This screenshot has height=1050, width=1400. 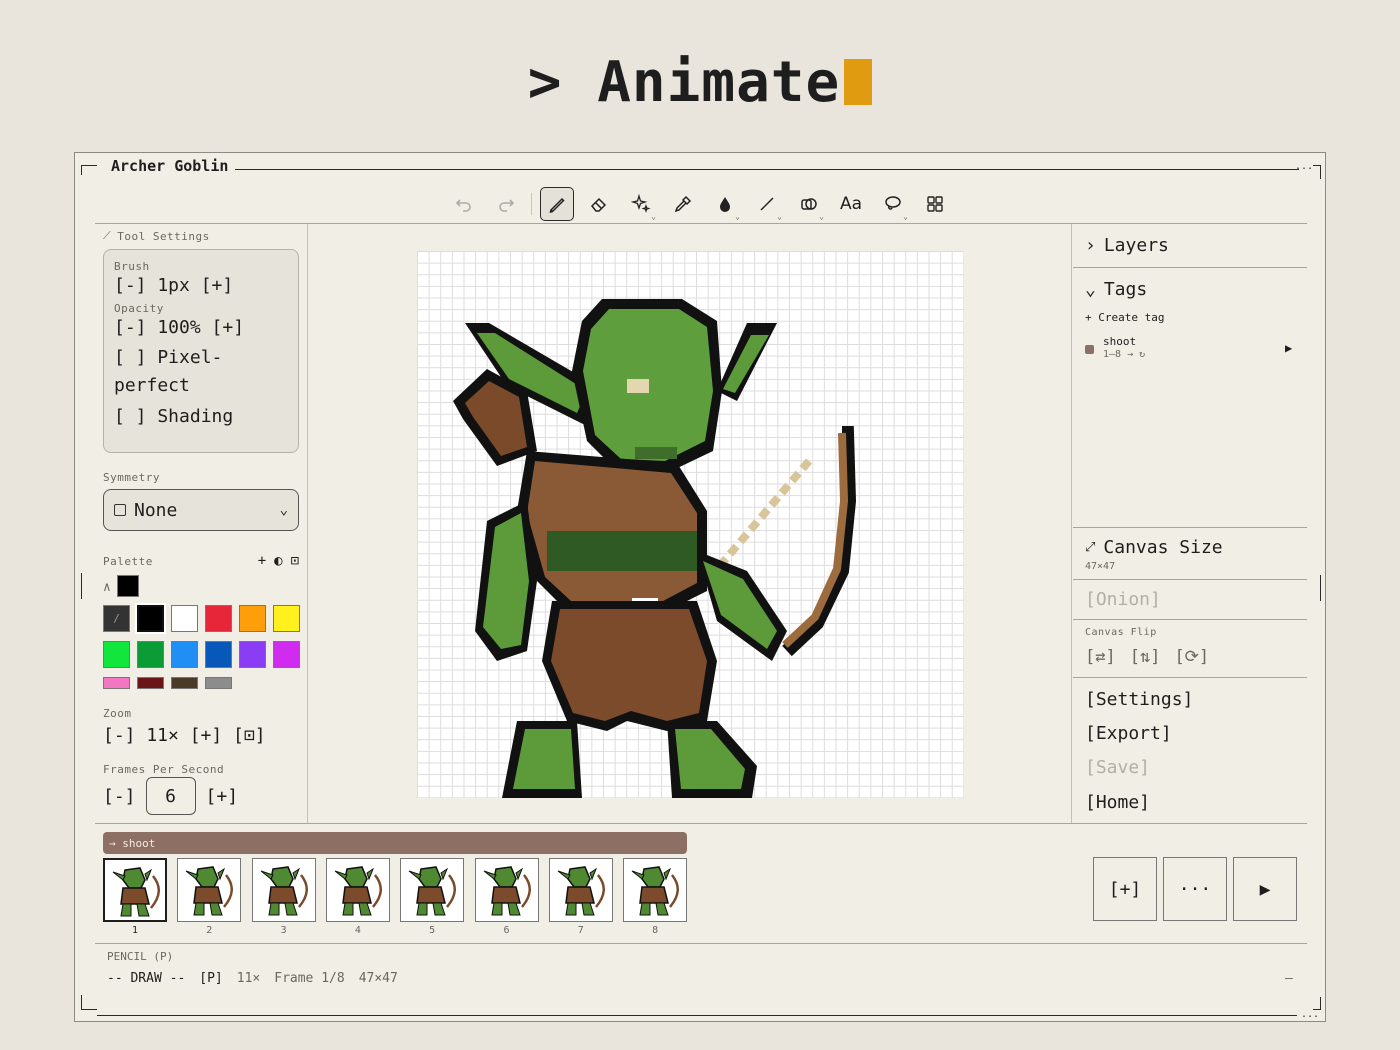 What do you see at coordinates (1090, 245) in the screenshot?
I see `chevron-right-icon: ›` at bounding box center [1090, 245].